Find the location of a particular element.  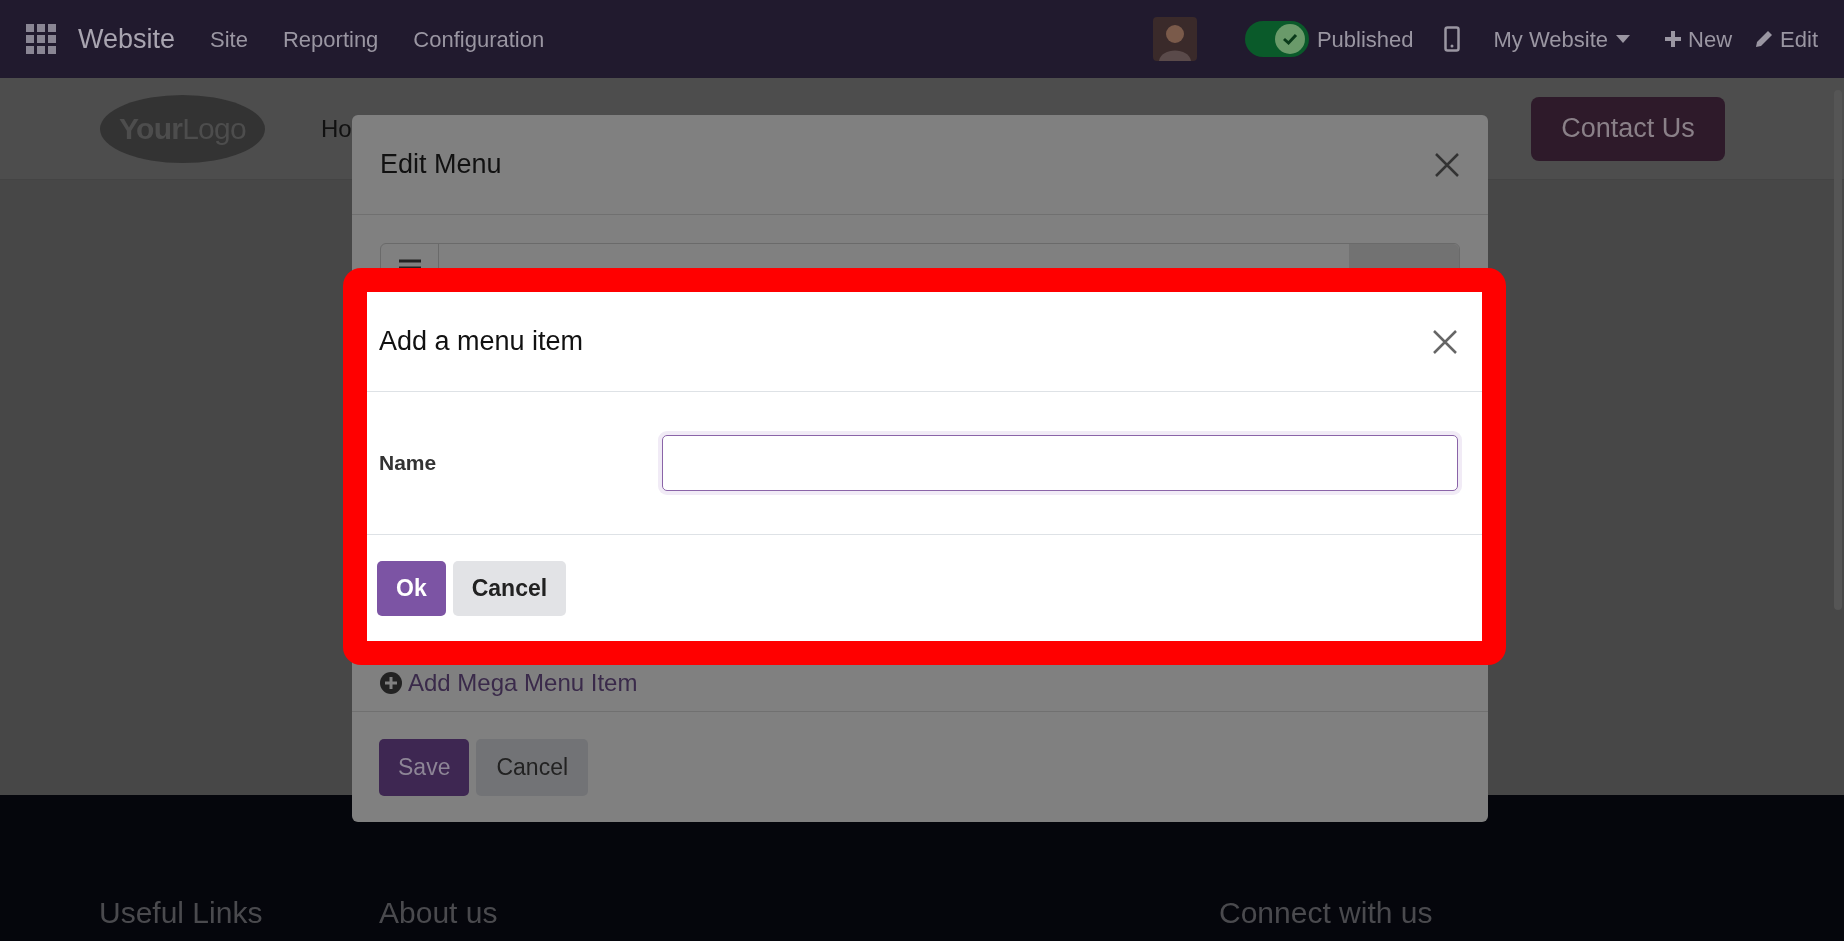

avatar is located at coordinates (1174, 39).